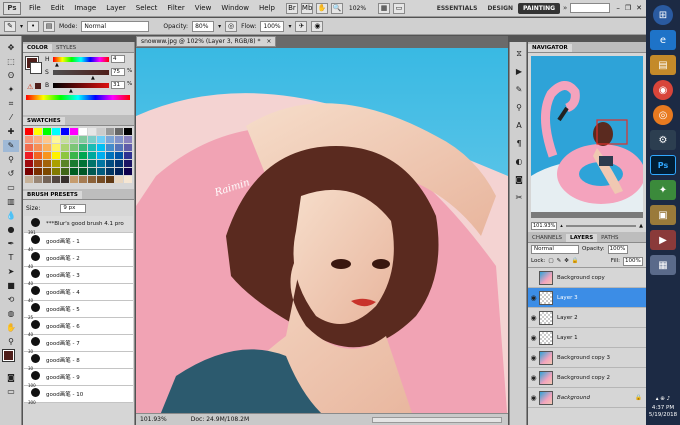  What do you see at coordinates (267, 8) in the screenshot?
I see `menu-help: Help` at bounding box center [267, 8].